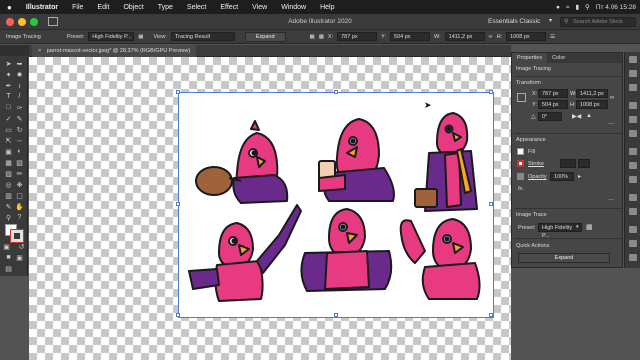  Describe the element at coordinates (259, 7) in the screenshot. I see `menu-view: View` at that location.